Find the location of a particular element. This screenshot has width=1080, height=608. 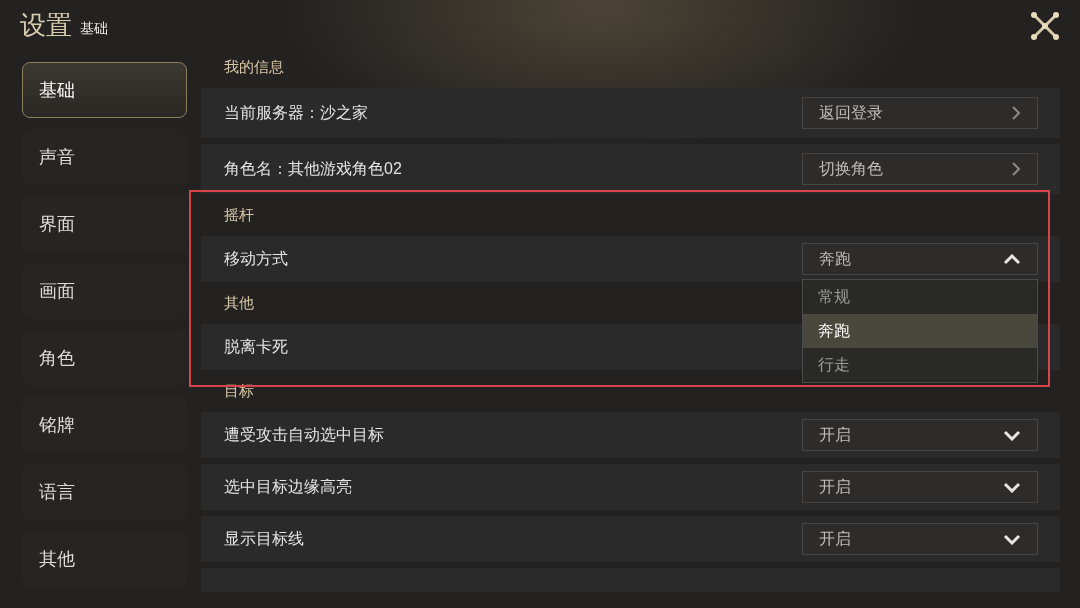

sidebar-tab: 基础 is located at coordinates (104, 90).